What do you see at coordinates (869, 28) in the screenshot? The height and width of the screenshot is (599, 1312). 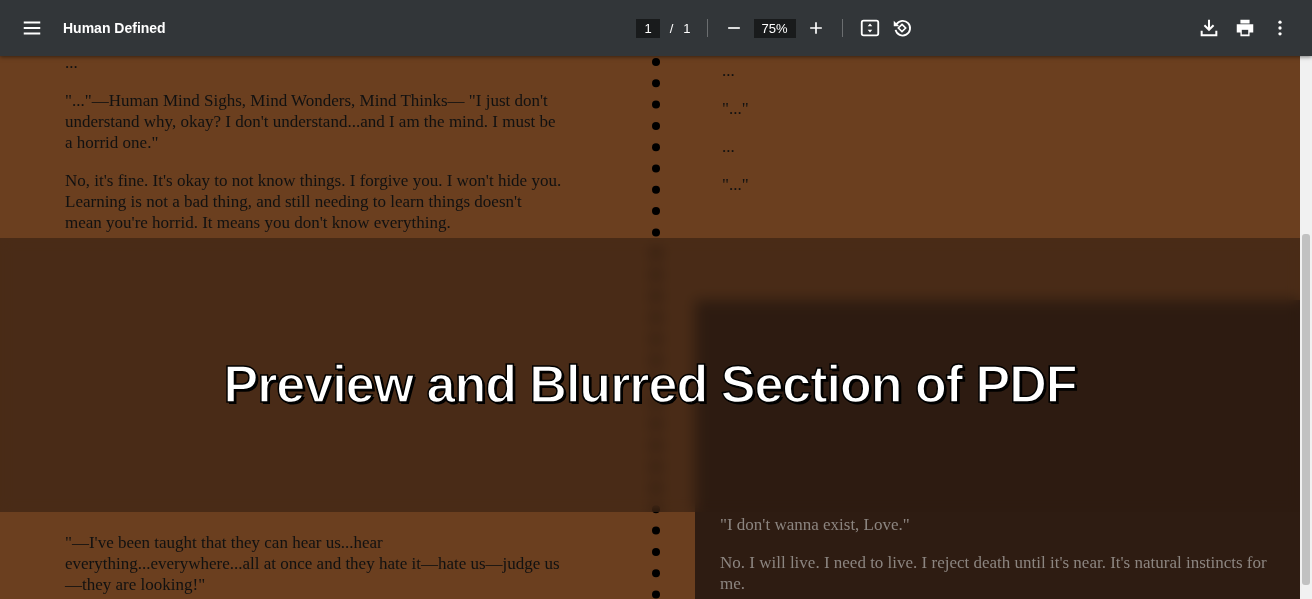 I see `fit-page-icon` at bounding box center [869, 28].